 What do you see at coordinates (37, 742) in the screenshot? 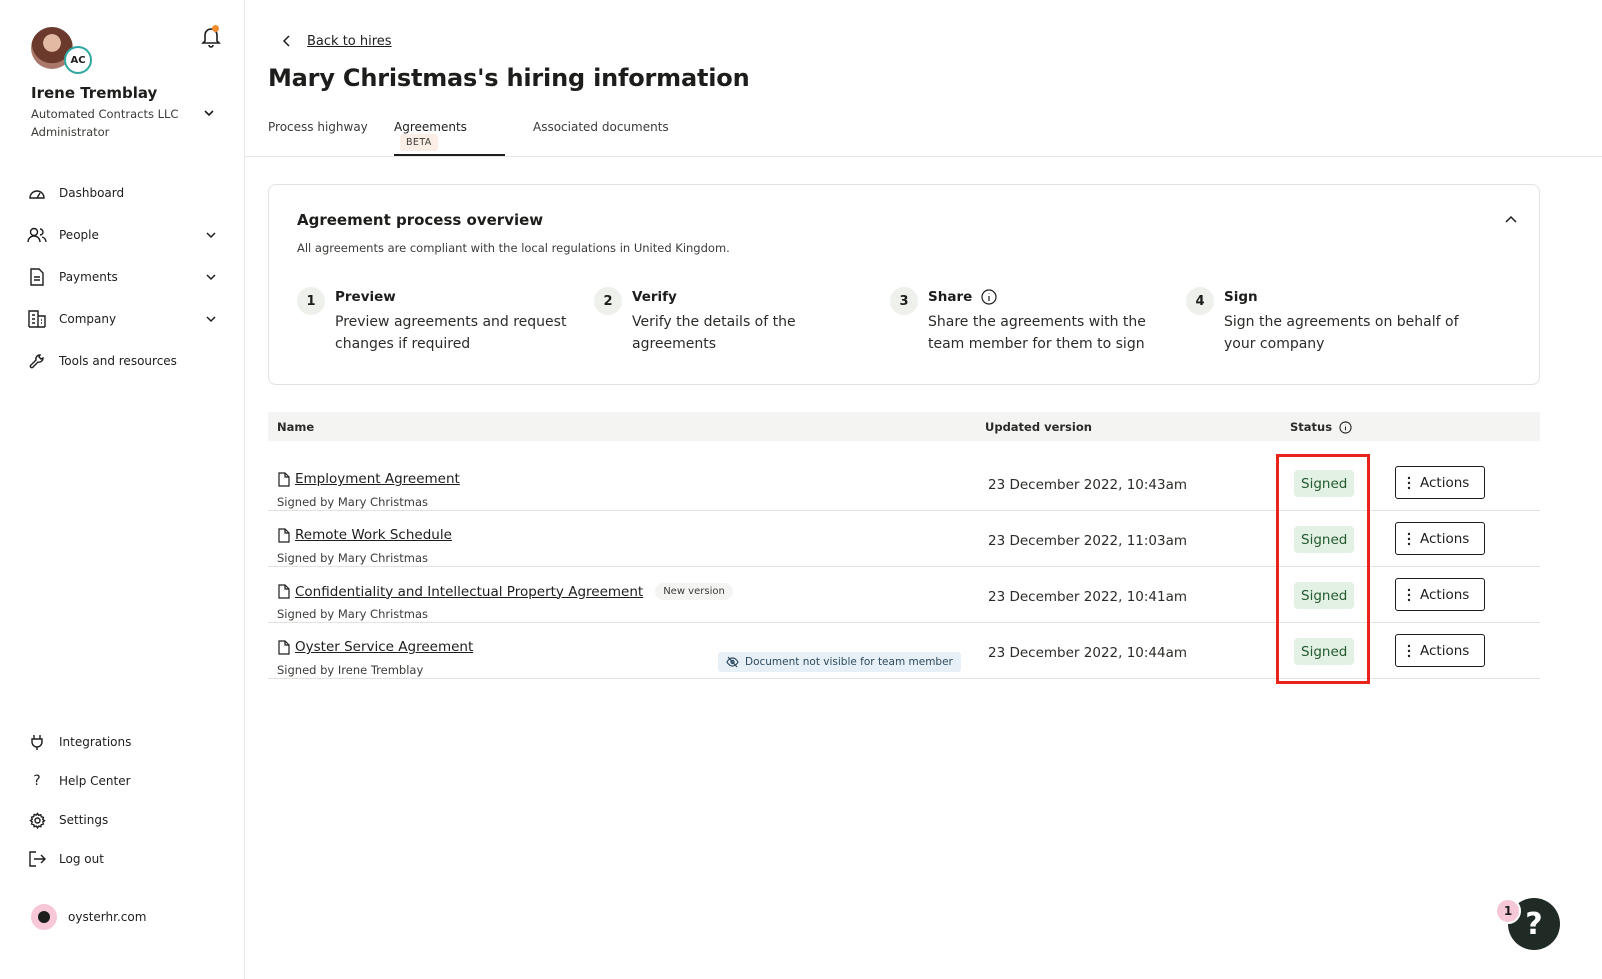
I see `plug-icon` at bounding box center [37, 742].